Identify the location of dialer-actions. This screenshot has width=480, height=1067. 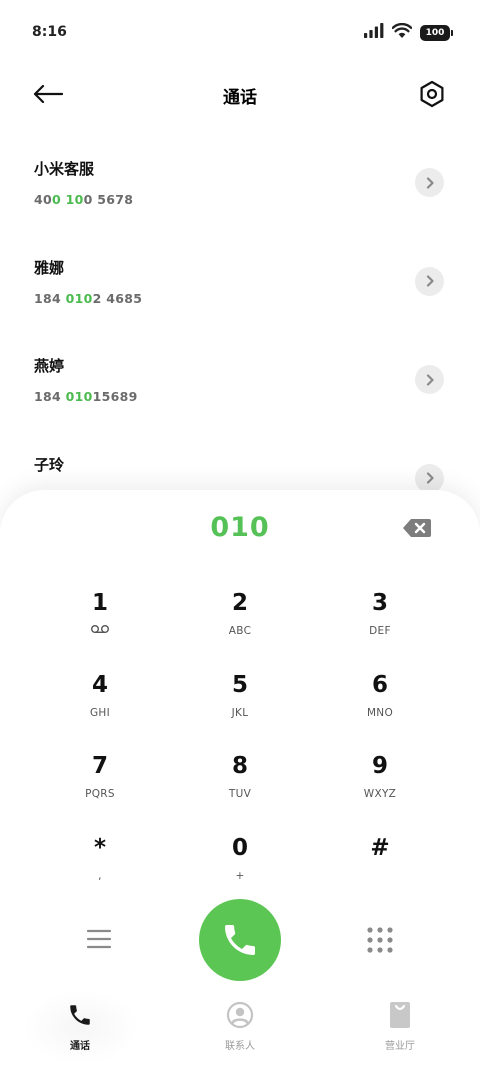
(240, 940).